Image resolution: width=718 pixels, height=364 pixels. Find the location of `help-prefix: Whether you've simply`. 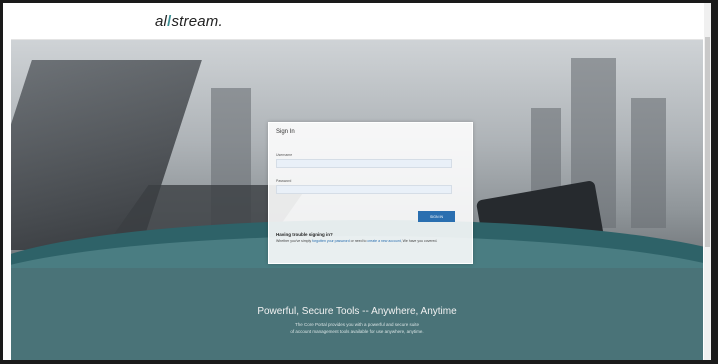

help-prefix: Whether you've simply is located at coordinates (294, 241).